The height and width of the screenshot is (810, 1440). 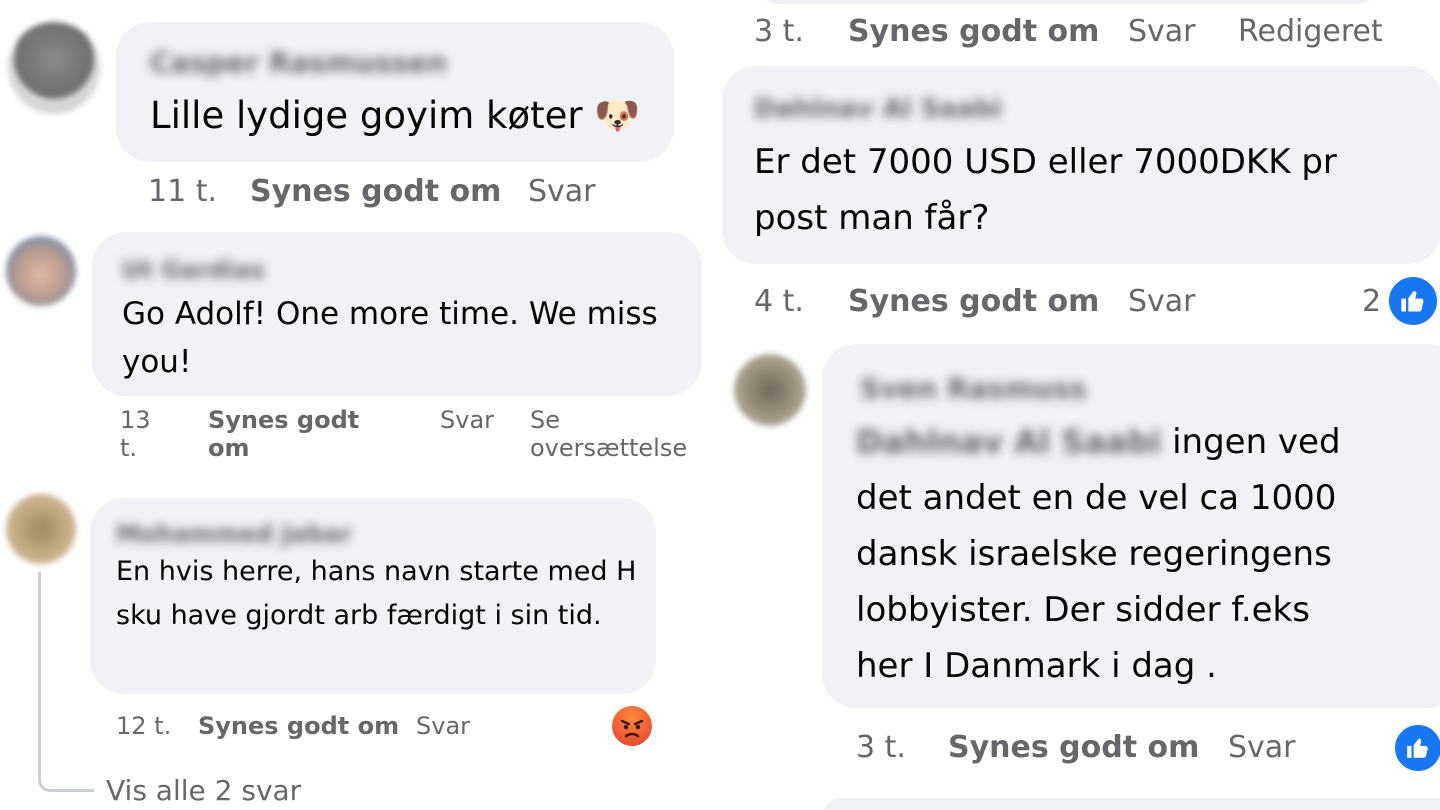 What do you see at coordinates (973, 388) in the screenshot?
I see `comment-author: Sven Rasmuss` at bounding box center [973, 388].